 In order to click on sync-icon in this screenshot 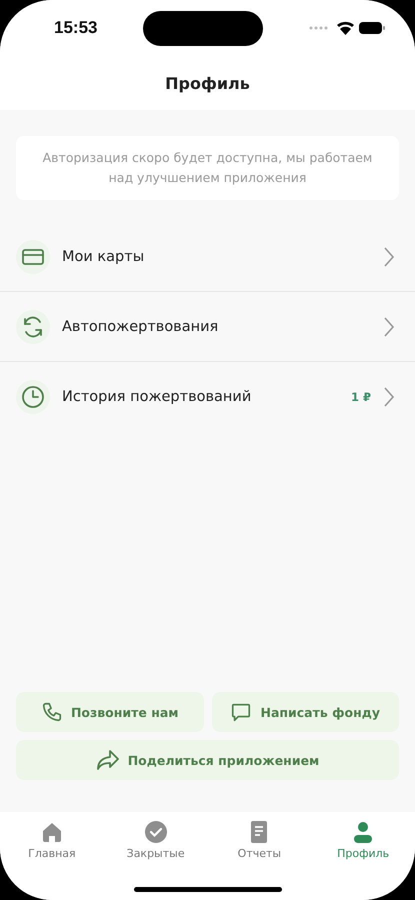, I will do `click(33, 326)`.